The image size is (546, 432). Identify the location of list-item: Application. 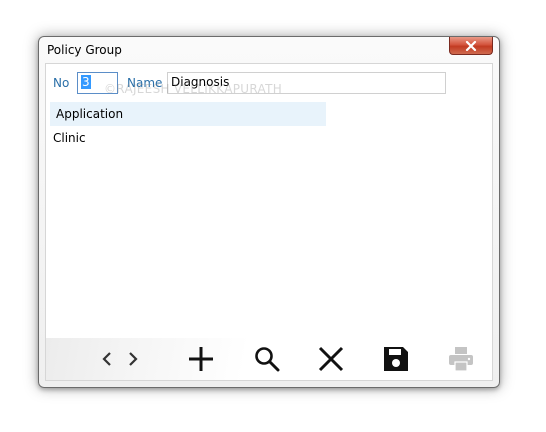
(188, 114).